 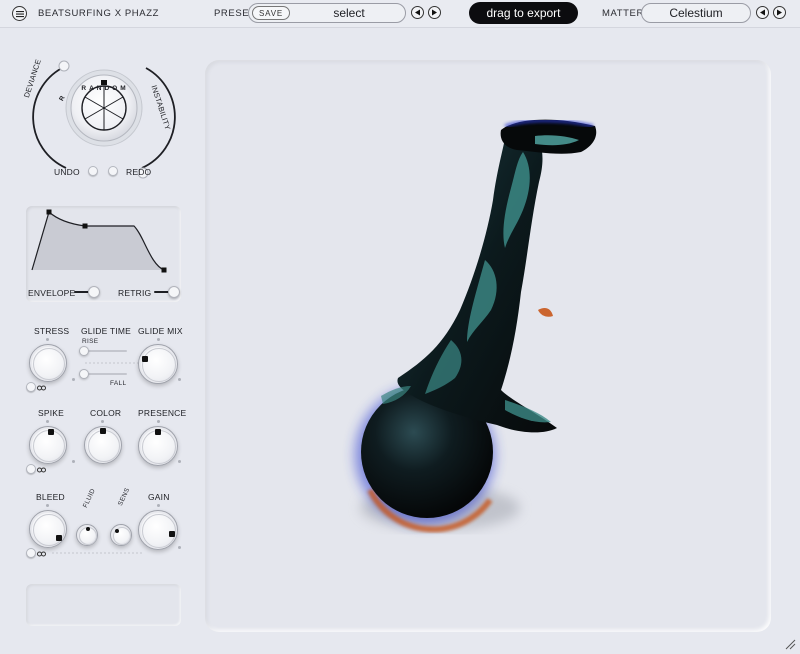 What do you see at coordinates (99, 13) in the screenshot?
I see `brand-title: BEATSURFING X PHAZZ` at bounding box center [99, 13].